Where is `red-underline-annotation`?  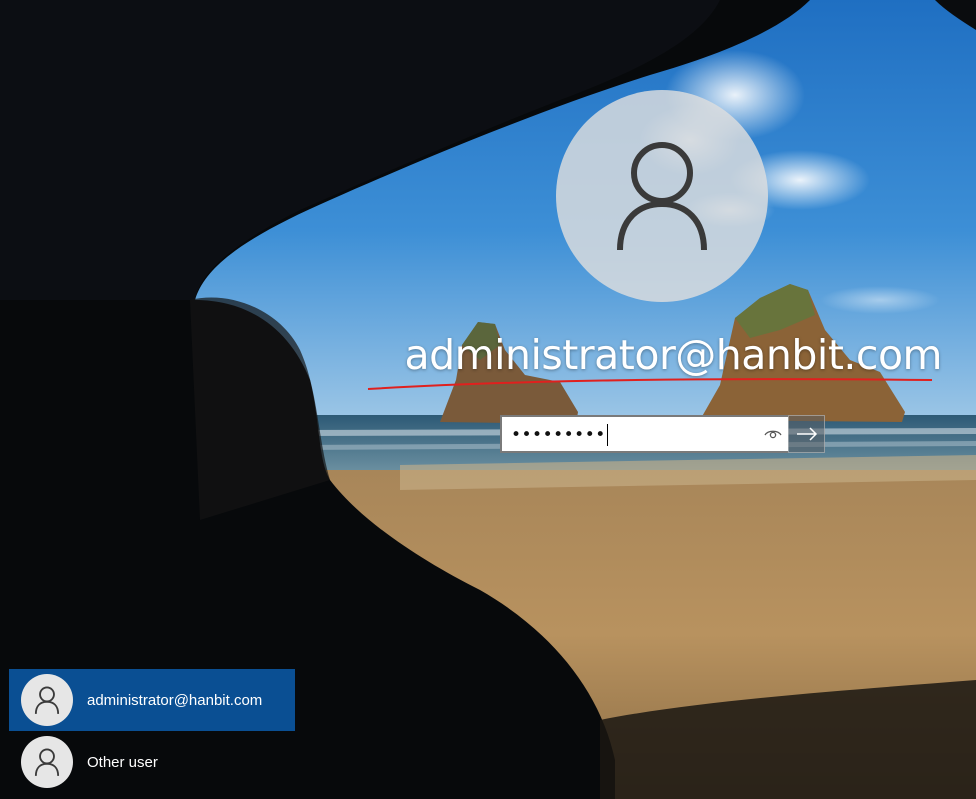
red-underline-annotation is located at coordinates (650, 384).